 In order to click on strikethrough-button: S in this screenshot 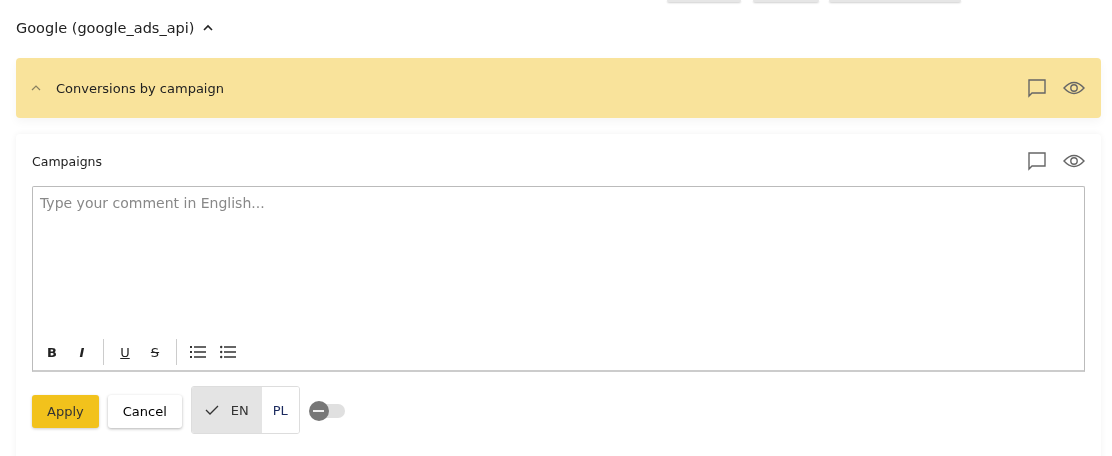, I will do `click(155, 352)`.